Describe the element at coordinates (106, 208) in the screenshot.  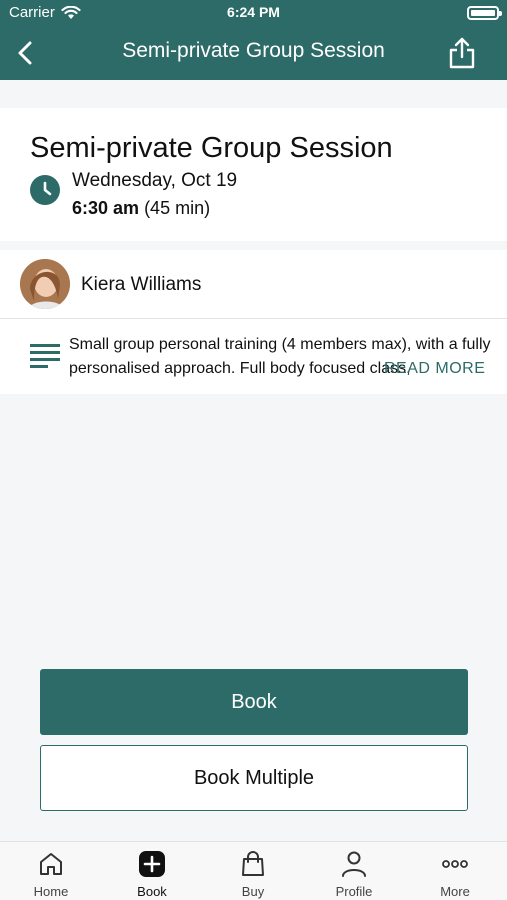
I see `session-start-time: 6:30 am` at that location.